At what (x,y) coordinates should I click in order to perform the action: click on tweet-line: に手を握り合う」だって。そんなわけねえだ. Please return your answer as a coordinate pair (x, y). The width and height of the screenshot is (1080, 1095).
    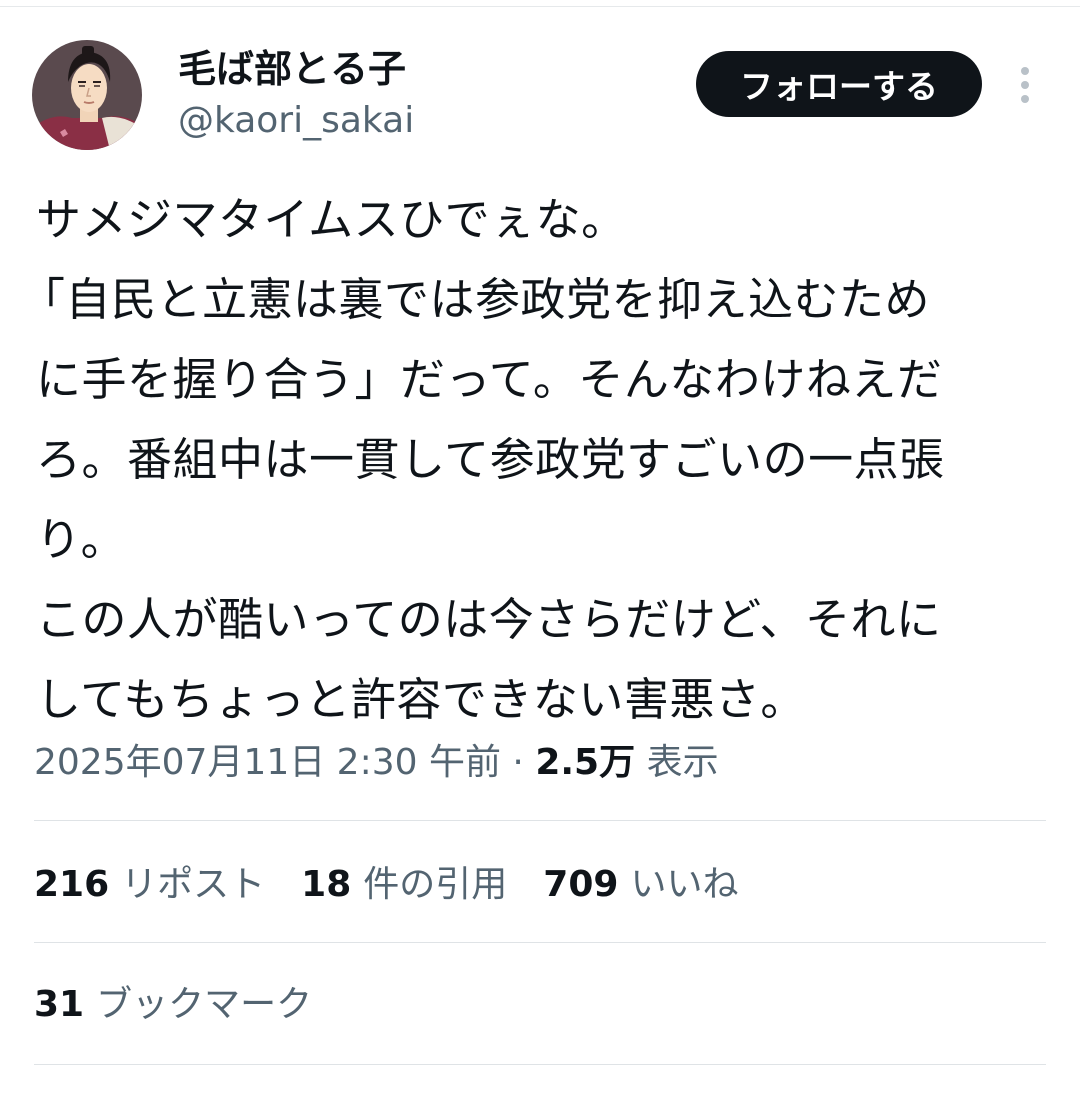
    Looking at the image, I should click on (489, 379).